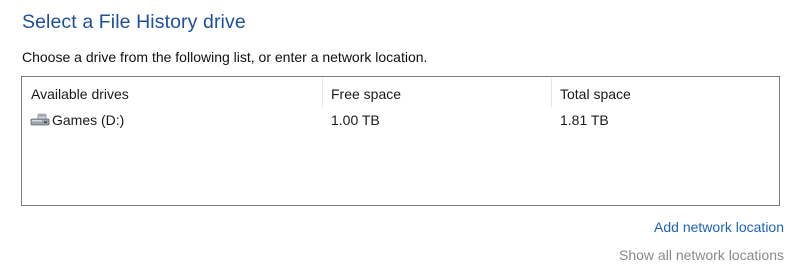 Image resolution: width=800 pixels, height=278 pixels. Describe the element at coordinates (366, 92) in the screenshot. I see `column-header-free-space: Free space` at that location.